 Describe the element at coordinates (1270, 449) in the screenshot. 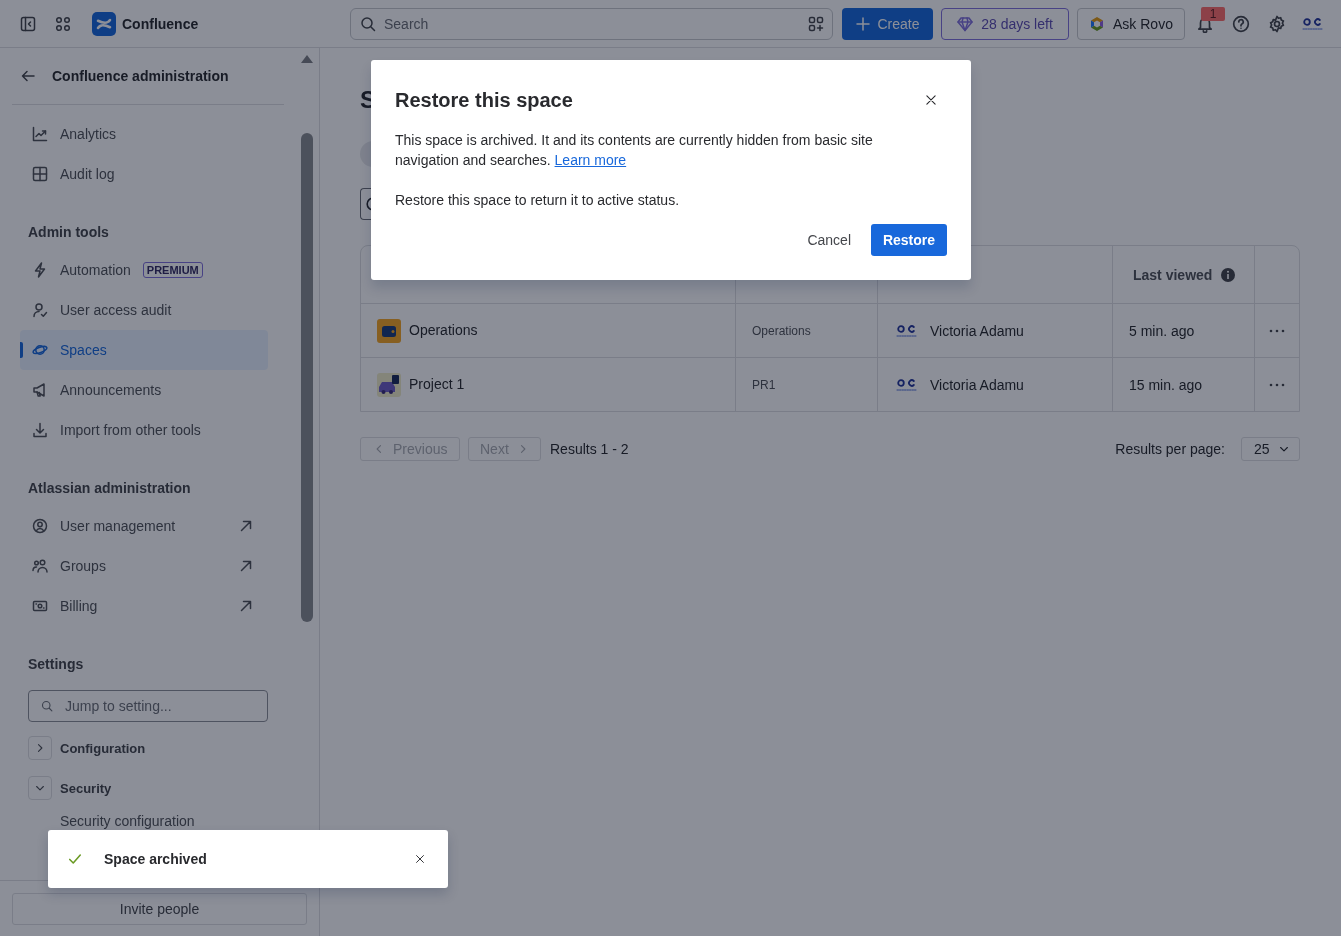

I see `per-page-select: 25` at that location.